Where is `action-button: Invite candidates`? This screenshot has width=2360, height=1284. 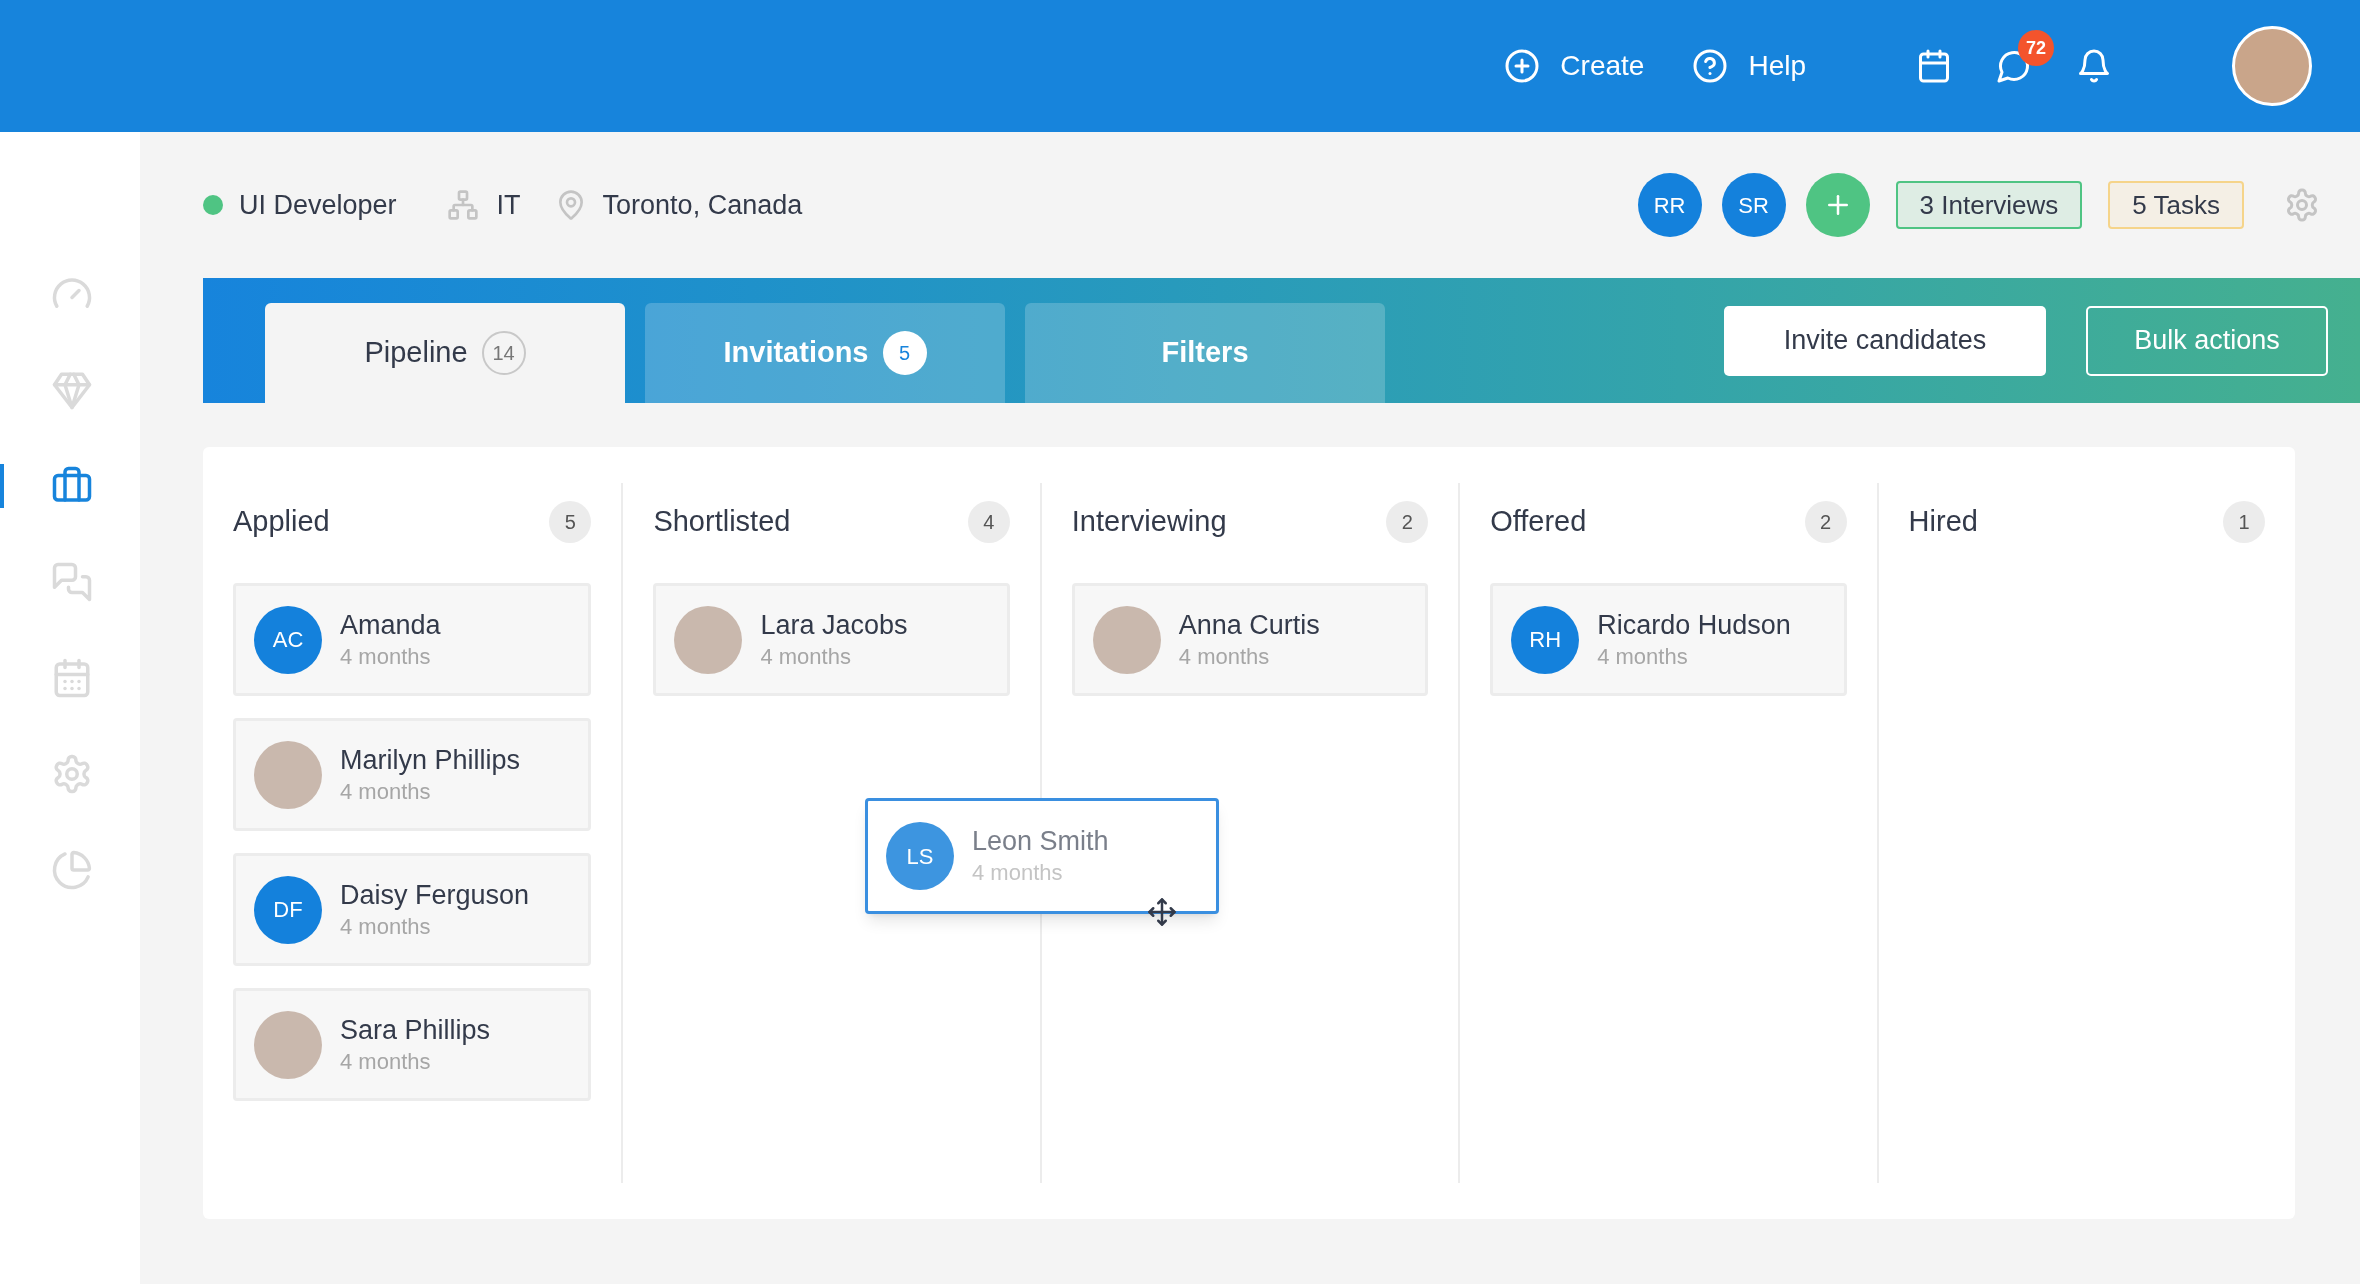 action-button: Invite candidates is located at coordinates (1885, 340).